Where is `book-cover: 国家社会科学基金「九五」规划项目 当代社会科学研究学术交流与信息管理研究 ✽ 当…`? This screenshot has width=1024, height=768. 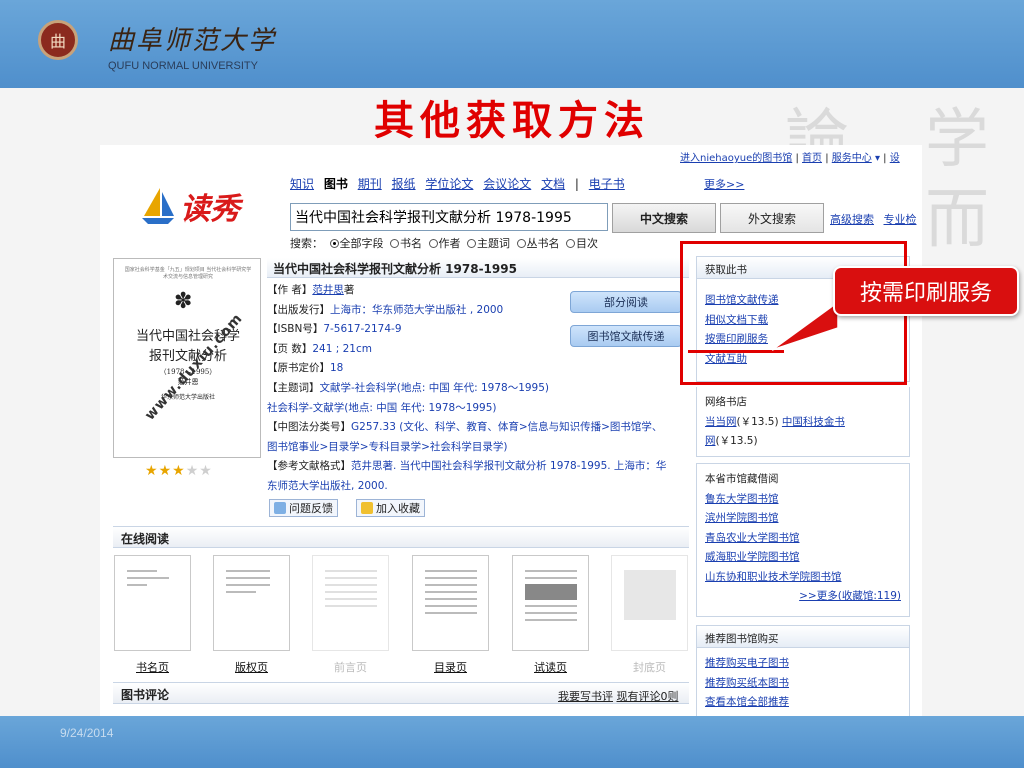
book-cover: 国家社会科学基金「九五」规划项目 当代社会科学研究学术交流与信息管理研究 ✽ 当… is located at coordinates (187, 358).